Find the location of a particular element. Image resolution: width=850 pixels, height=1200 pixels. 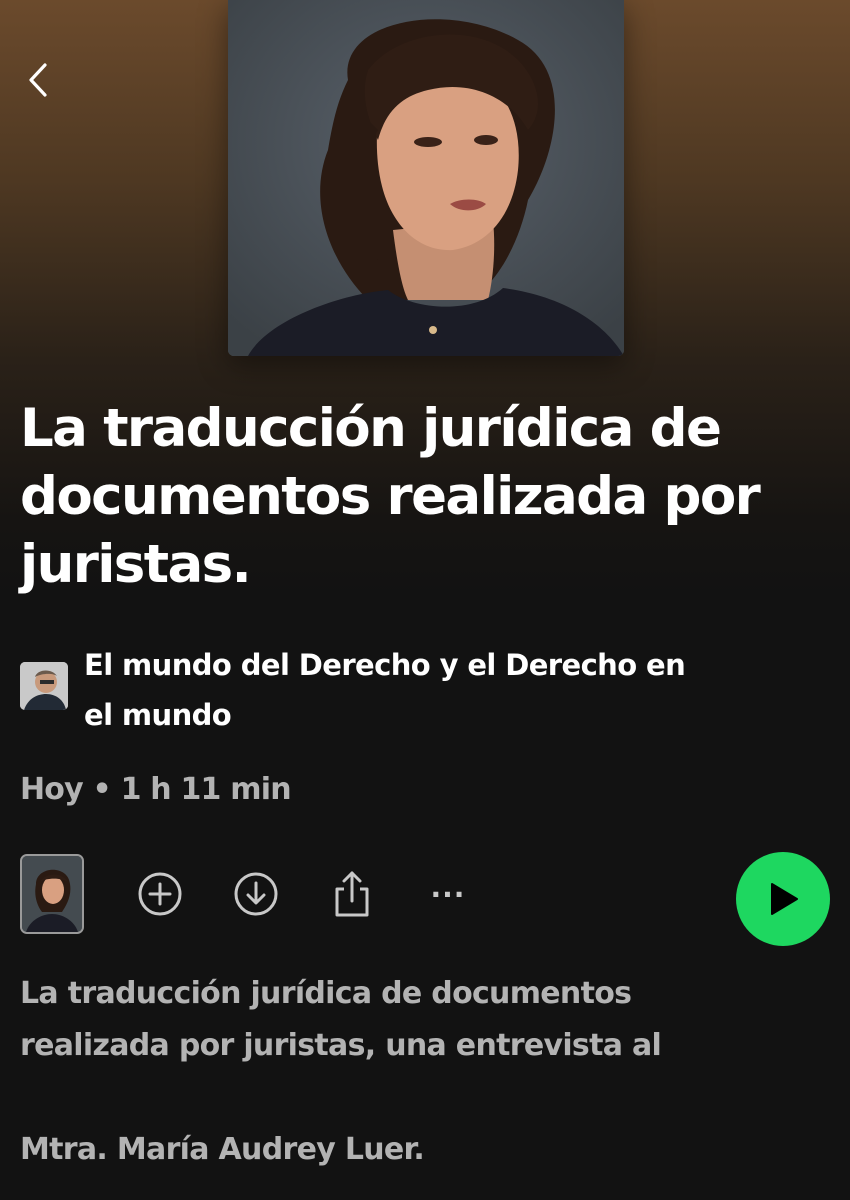

show-name-line: El mundo del Derecho y el Derecho en is located at coordinates (385, 665).